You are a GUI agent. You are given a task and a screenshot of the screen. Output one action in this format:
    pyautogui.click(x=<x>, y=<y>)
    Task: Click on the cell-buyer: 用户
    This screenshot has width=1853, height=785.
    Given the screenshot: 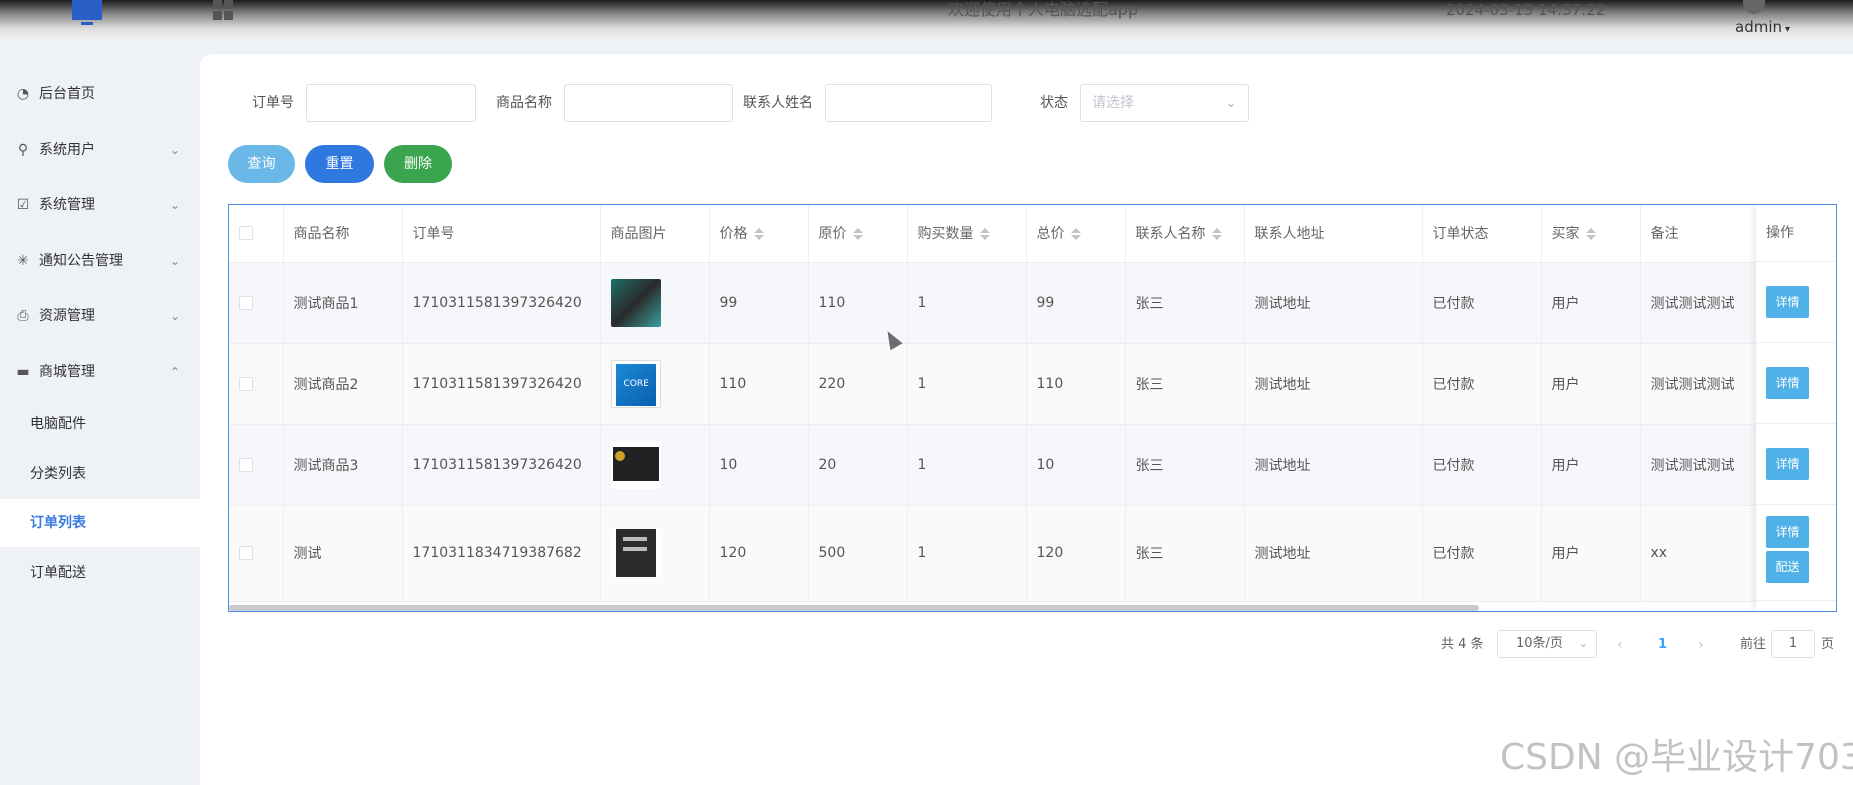 What is the action you would take?
    pyautogui.click(x=1591, y=384)
    